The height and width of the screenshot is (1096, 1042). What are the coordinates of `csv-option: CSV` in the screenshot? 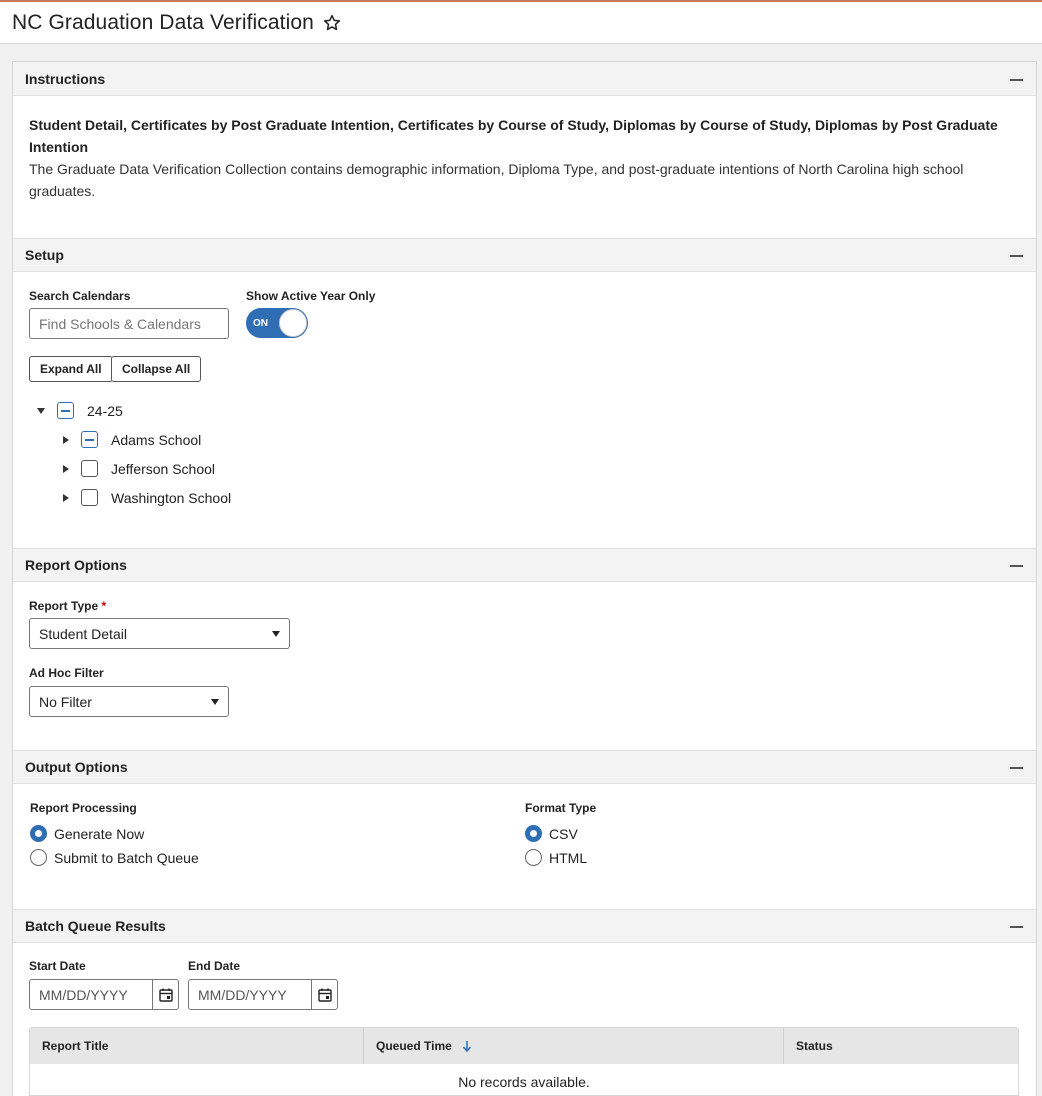 It's located at (551, 833).